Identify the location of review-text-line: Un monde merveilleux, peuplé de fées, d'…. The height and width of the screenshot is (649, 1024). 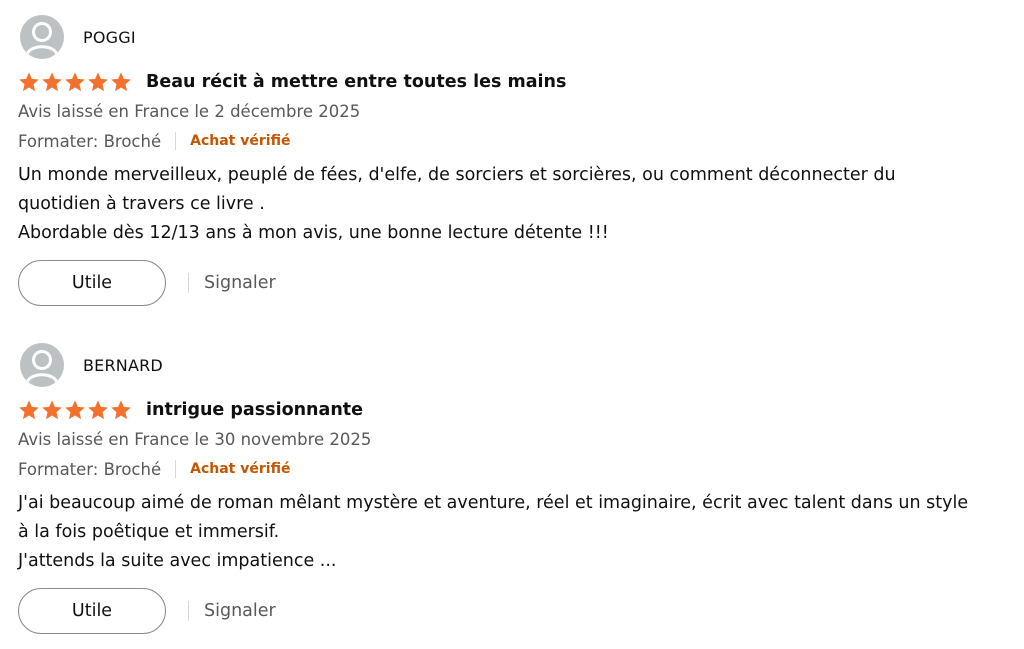
(457, 175).